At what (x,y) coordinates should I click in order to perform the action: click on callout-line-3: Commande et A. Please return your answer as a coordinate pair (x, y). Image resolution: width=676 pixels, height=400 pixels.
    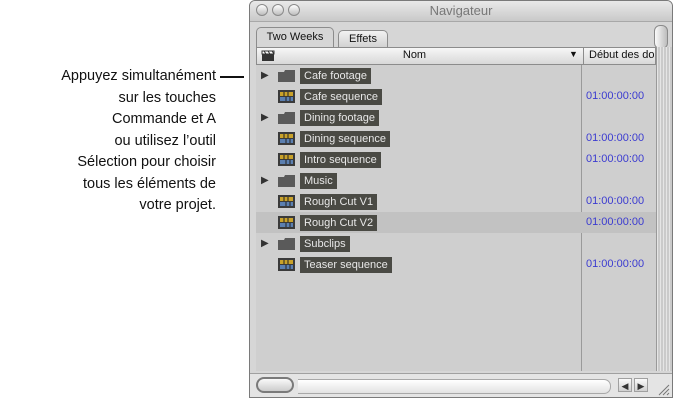
    Looking at the image, I should click on (164, 119).